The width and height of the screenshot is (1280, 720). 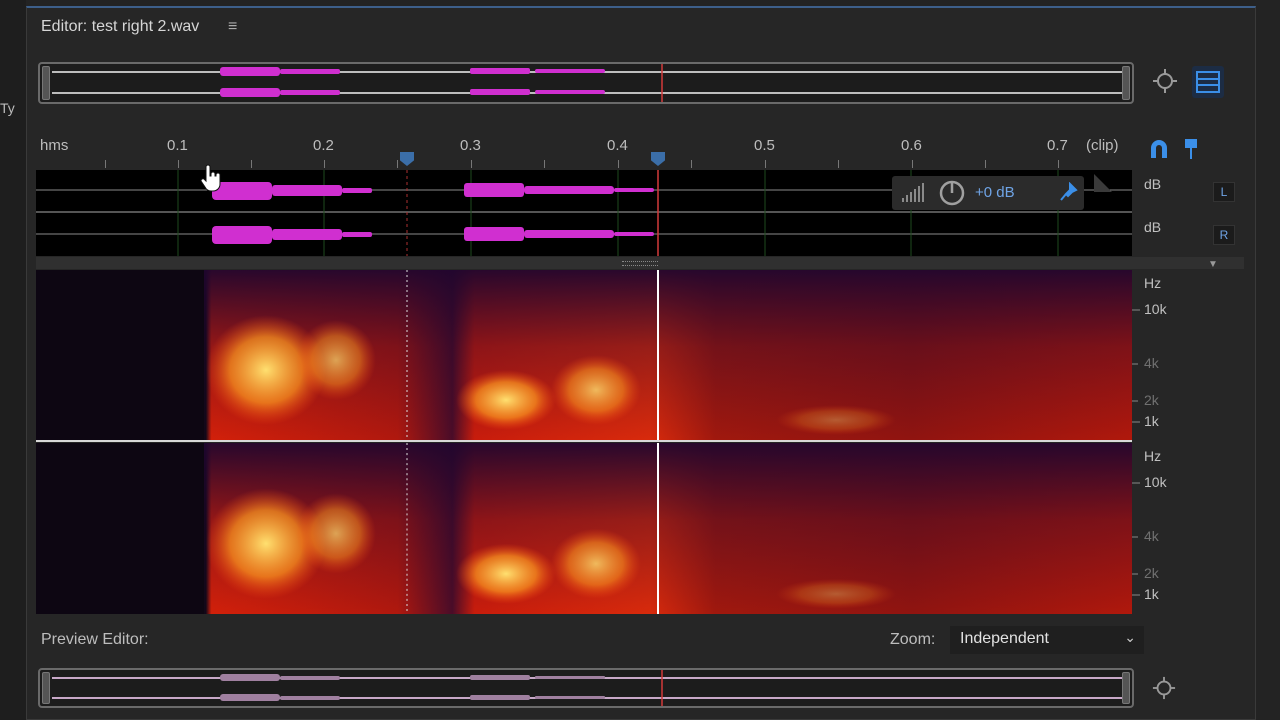 I want to click on zoom-dropdown: Independent ⌄, so click(x=1047, y=640).